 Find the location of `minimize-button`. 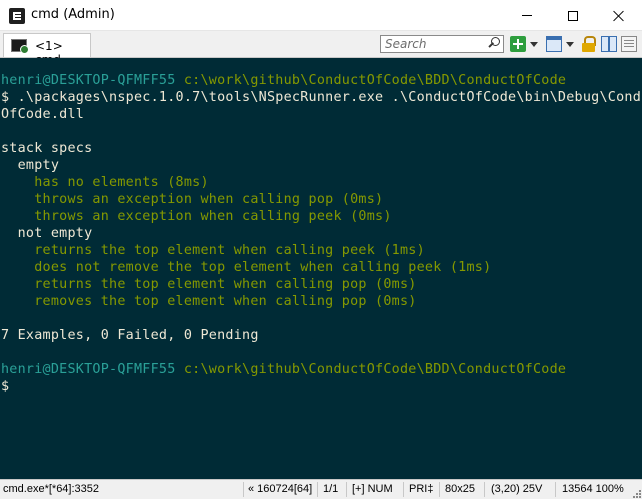

minimize-button is located at coordinates (527, 15).